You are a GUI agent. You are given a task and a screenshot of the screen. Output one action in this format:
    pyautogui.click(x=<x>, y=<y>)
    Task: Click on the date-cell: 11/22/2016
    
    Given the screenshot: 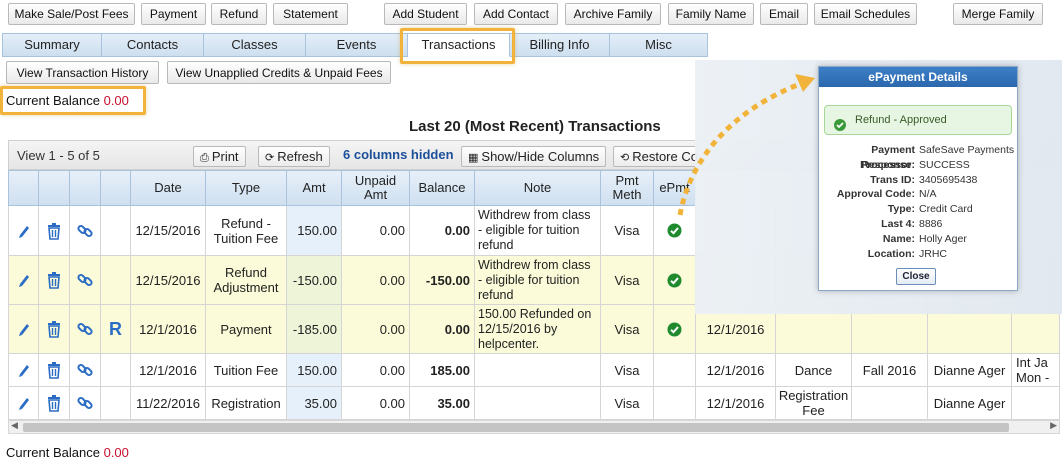 What is the action you would take?
    pyautogui.click(x=168, y=403)
    